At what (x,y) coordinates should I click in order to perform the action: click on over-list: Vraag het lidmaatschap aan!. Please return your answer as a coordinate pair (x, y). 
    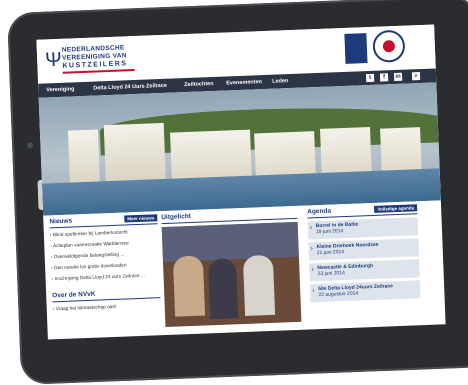
    Looking at the image, I should click on (107, 307).